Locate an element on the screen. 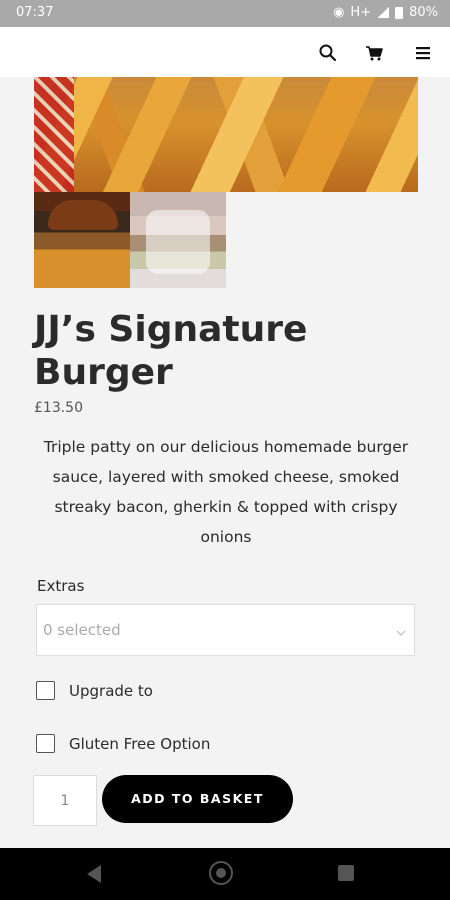  system-nav-bar is located at coordinates (225, 874).